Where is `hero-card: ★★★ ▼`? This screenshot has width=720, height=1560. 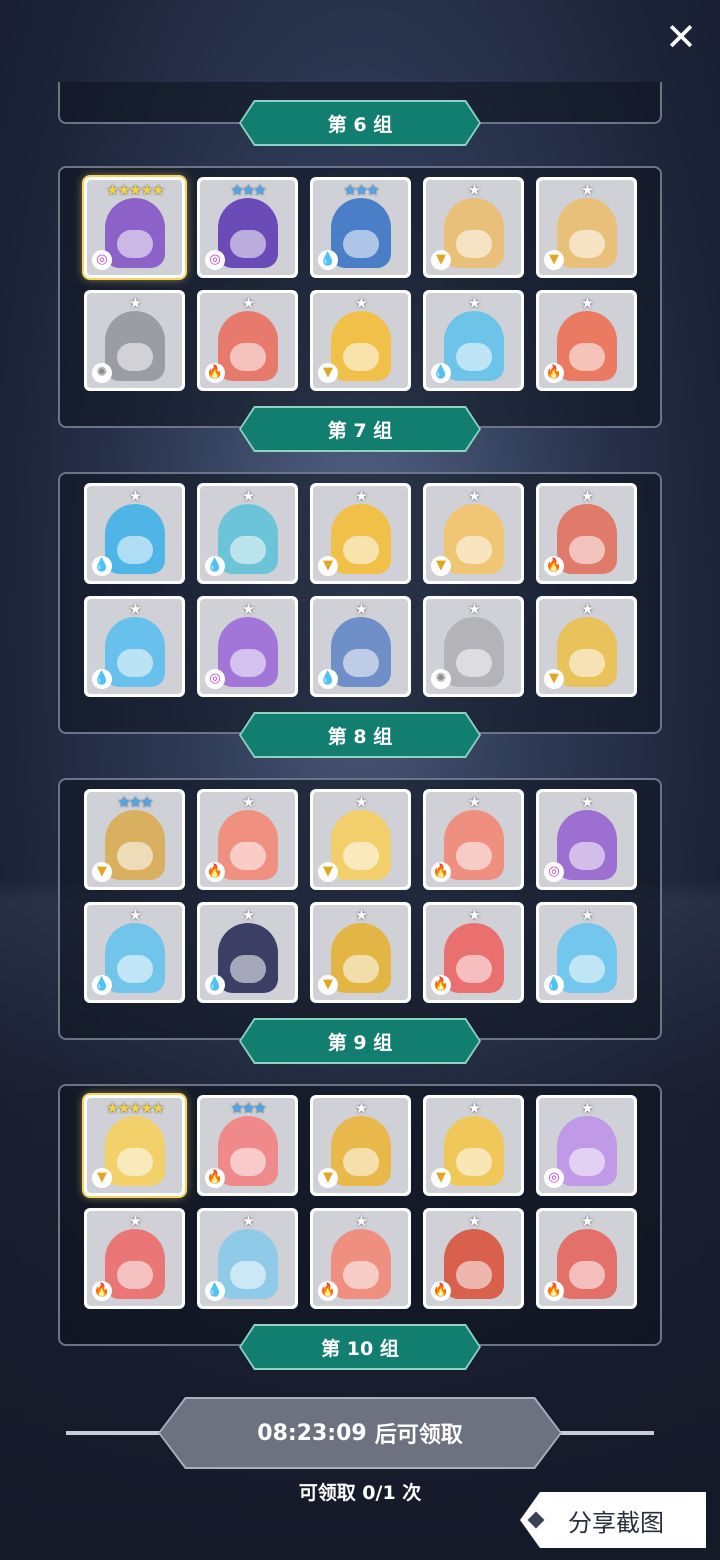
hero-card: ★★★ ▼ is located at coordinates (134, 839).